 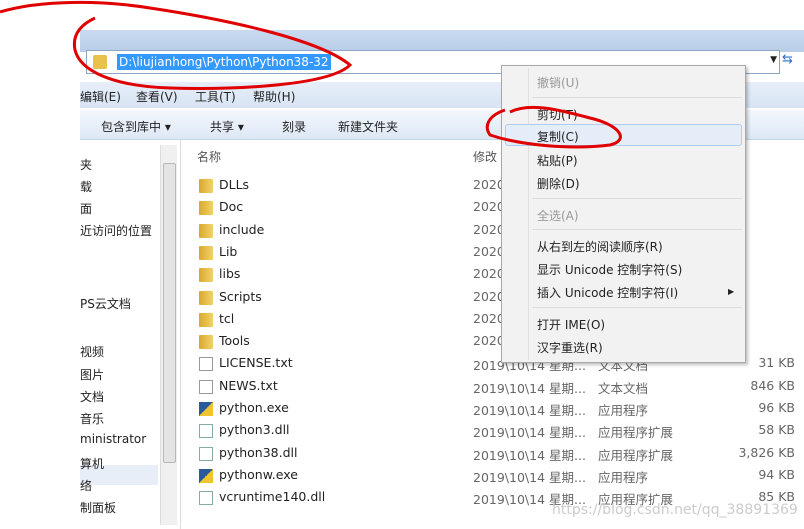 I want to click on annotation-circle-copy, so click(x=553, y=127).